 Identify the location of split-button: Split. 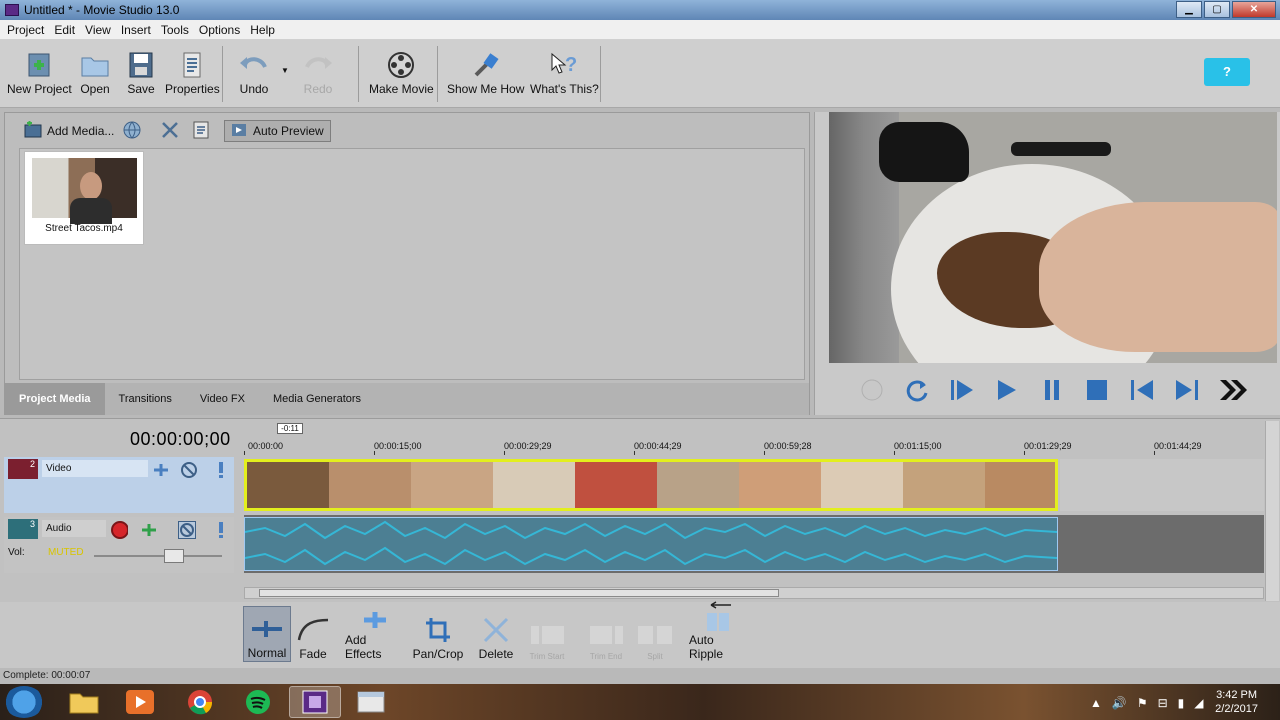
(655, 634).